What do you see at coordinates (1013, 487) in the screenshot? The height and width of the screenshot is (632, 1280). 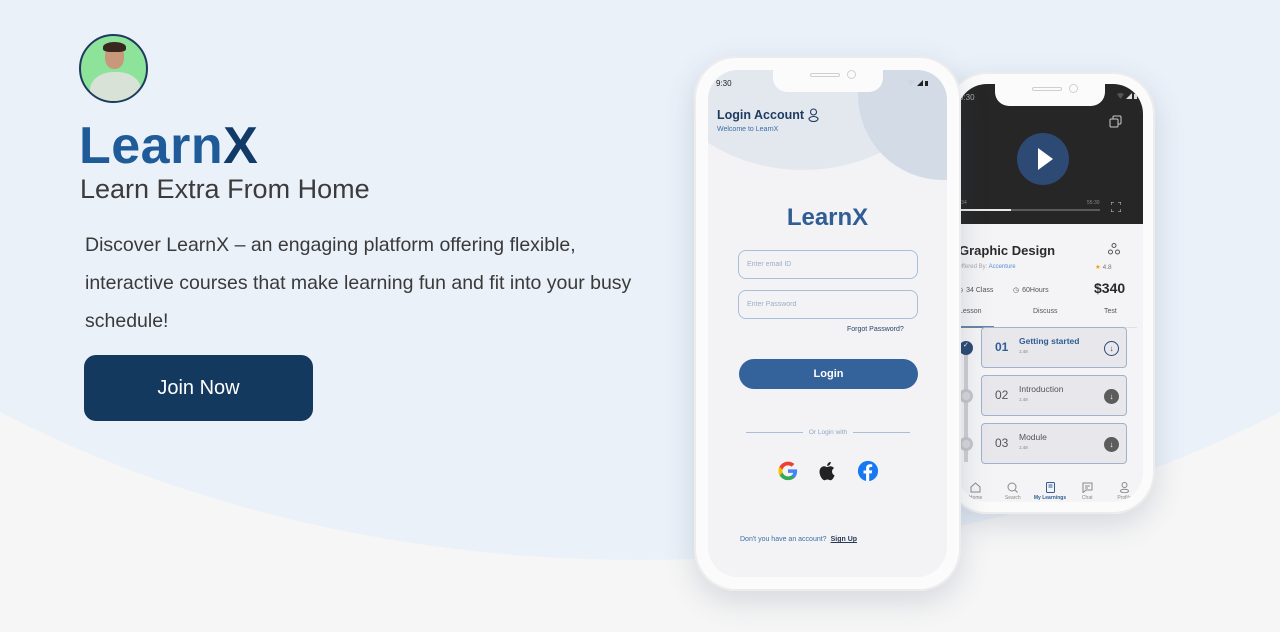 I see `search-icon` at bounding box center [1013, 487].